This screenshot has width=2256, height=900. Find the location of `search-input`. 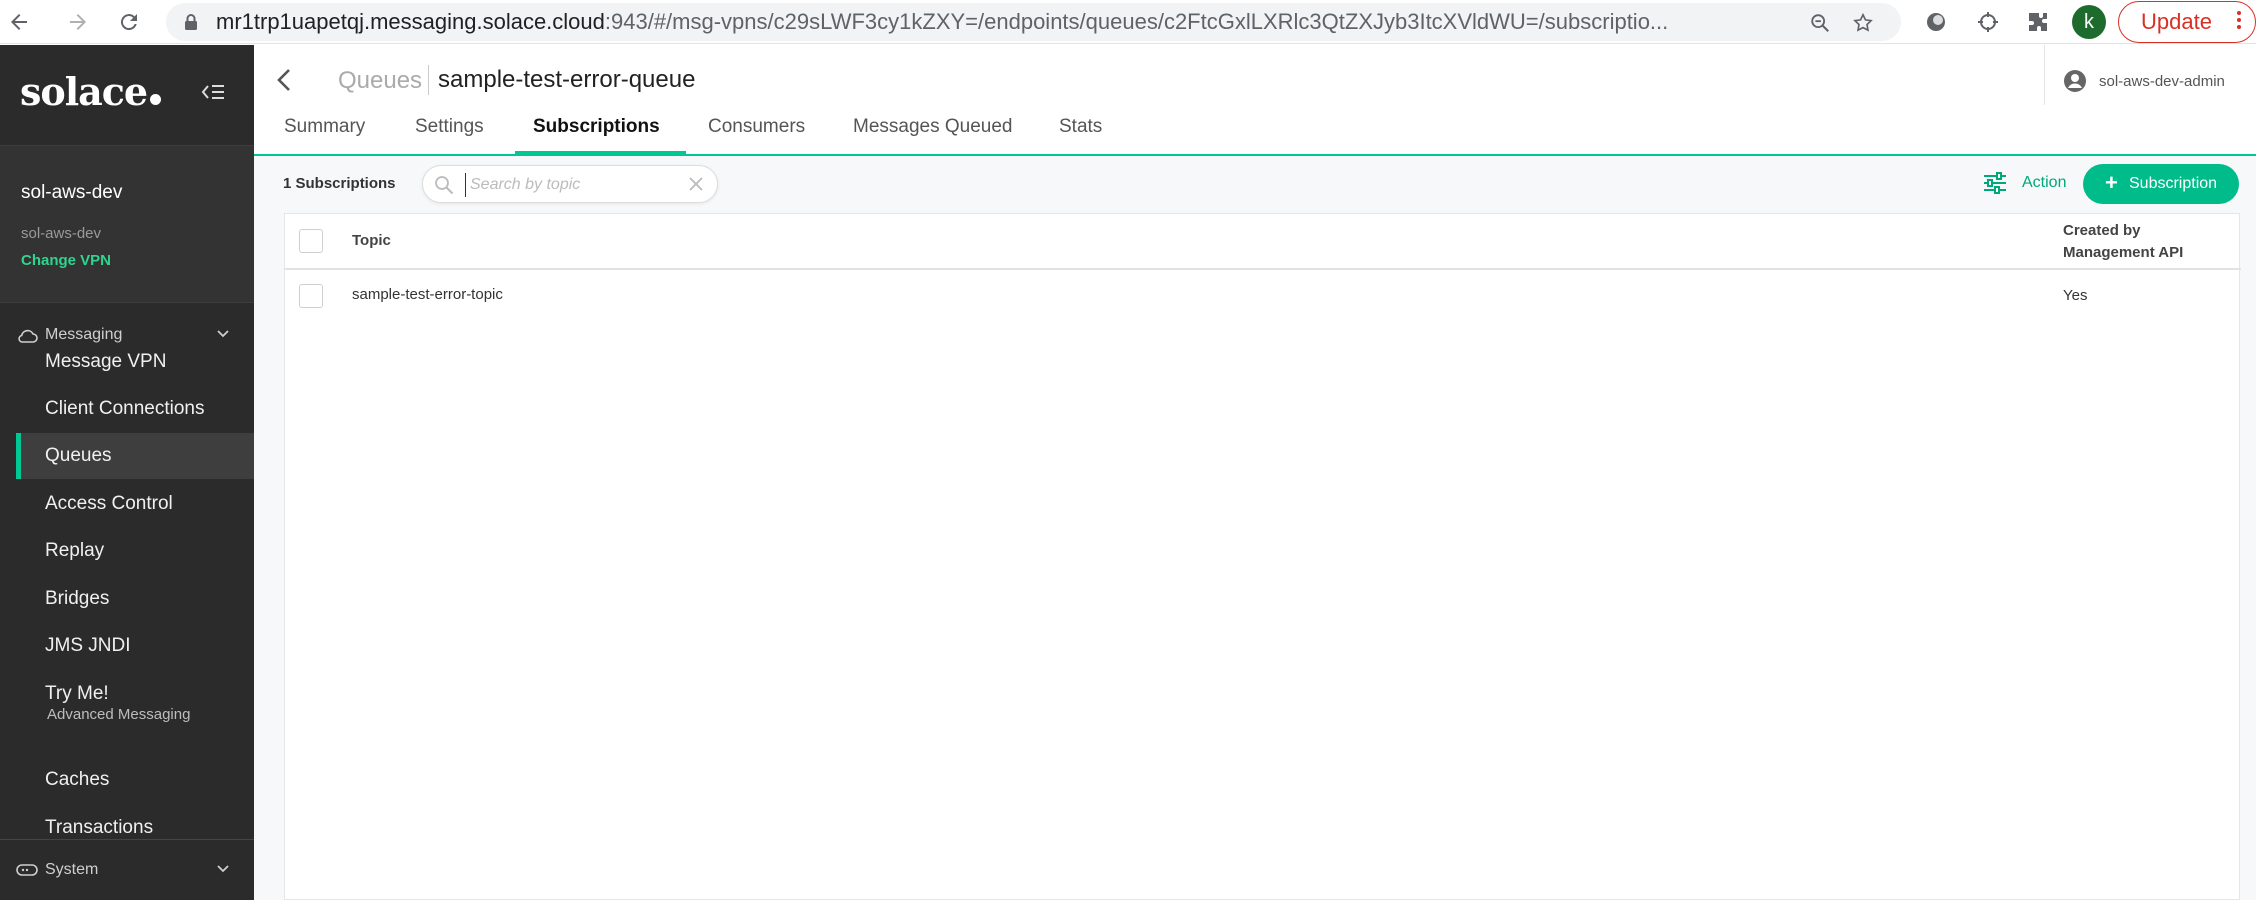

search-input is located at coordinates (570, 185).